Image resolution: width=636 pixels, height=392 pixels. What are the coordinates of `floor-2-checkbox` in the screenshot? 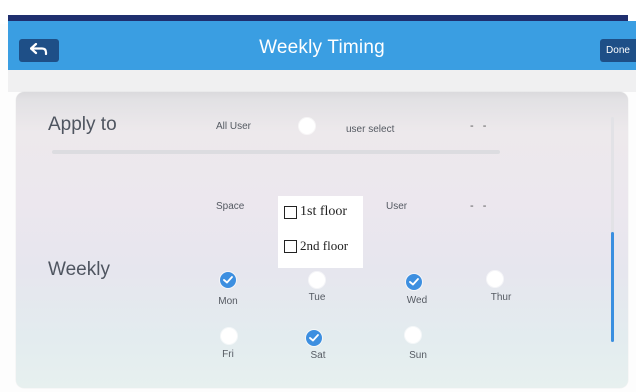 It's located at (290, 246).